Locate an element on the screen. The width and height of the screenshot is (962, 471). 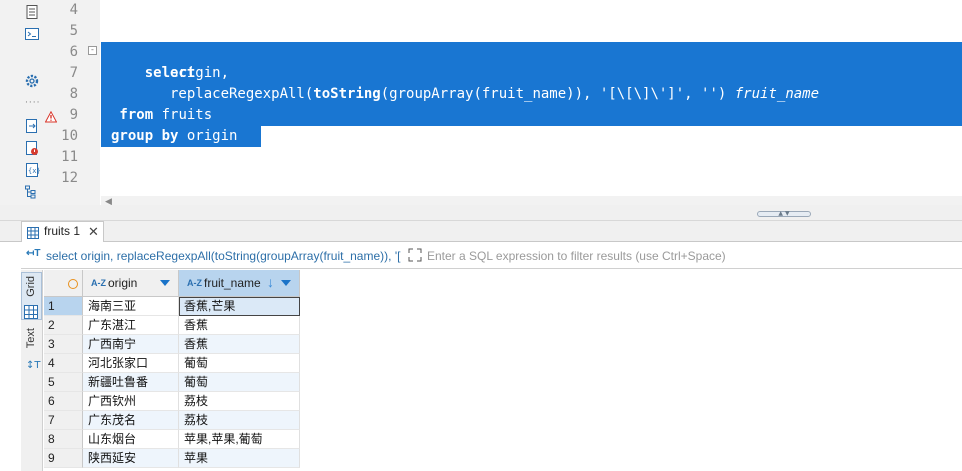
line-number: 7 is located at coordinates (73, 73).